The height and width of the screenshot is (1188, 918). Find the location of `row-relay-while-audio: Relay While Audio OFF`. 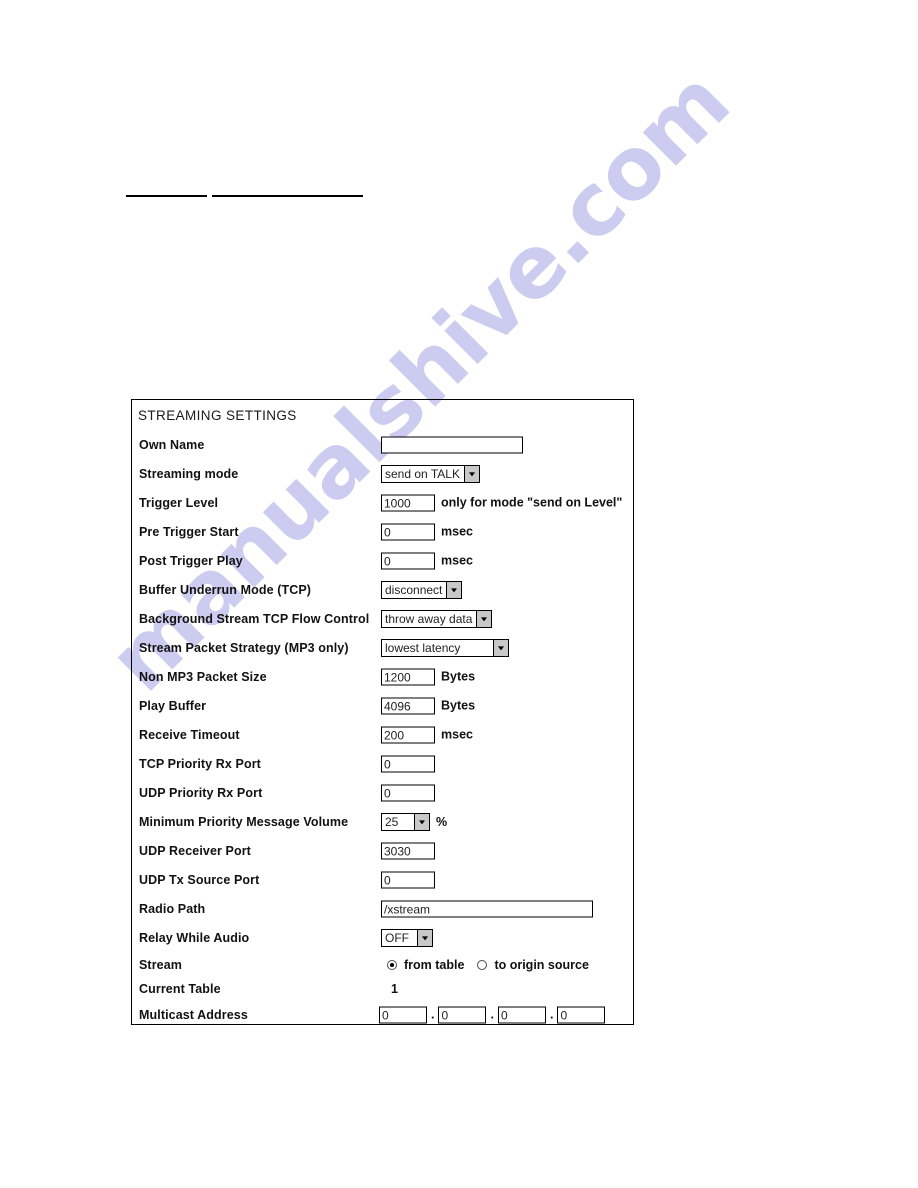

row-relay-while-audio: Relay While Audio OFF is located at coordinates (383, 937).